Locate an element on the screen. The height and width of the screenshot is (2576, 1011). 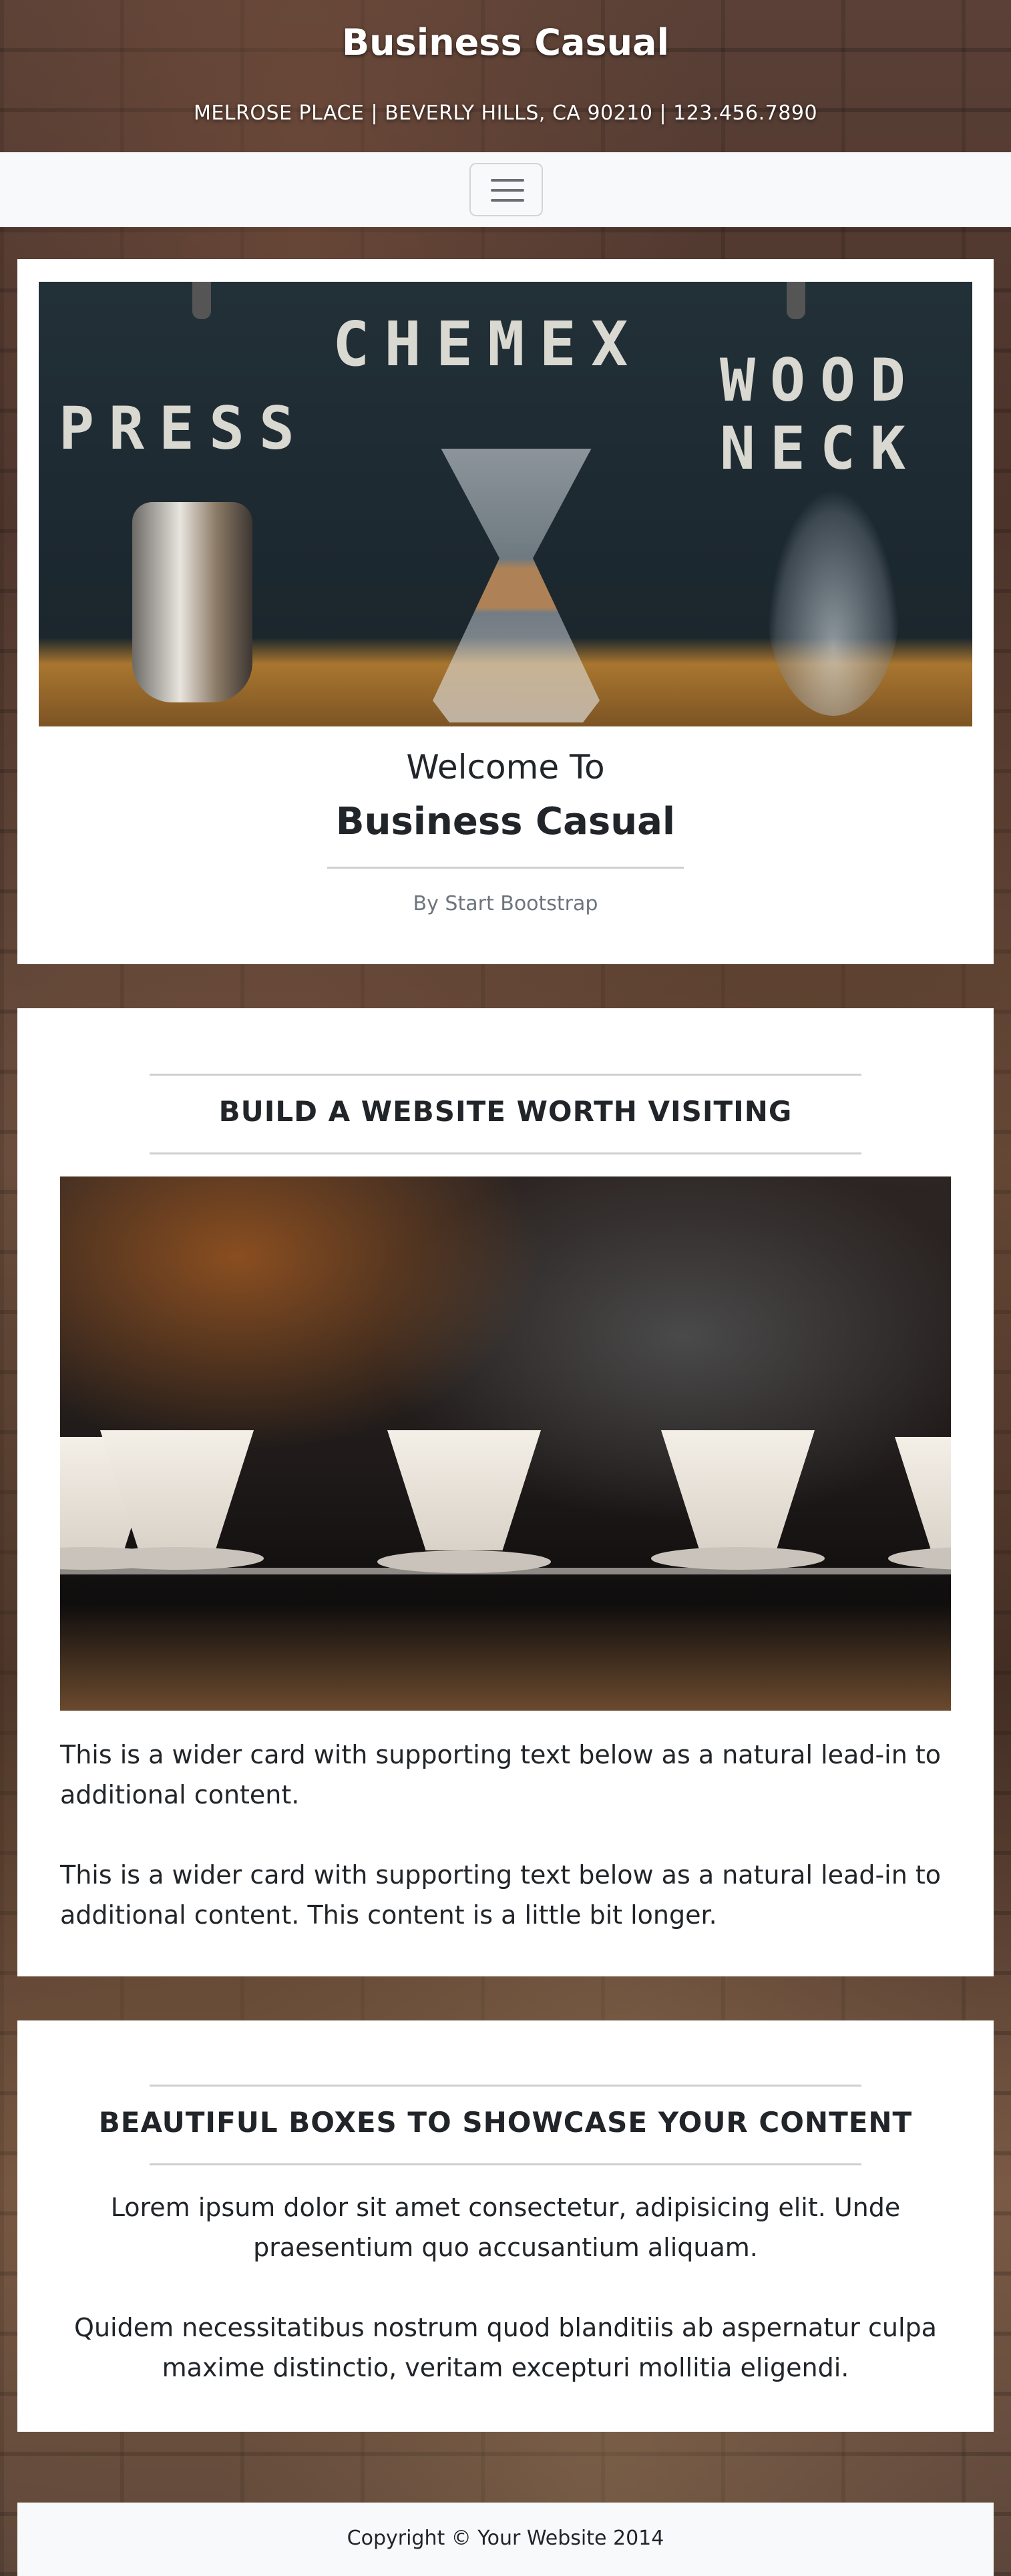
chemex-illustration is located at coordinates (516, 585).